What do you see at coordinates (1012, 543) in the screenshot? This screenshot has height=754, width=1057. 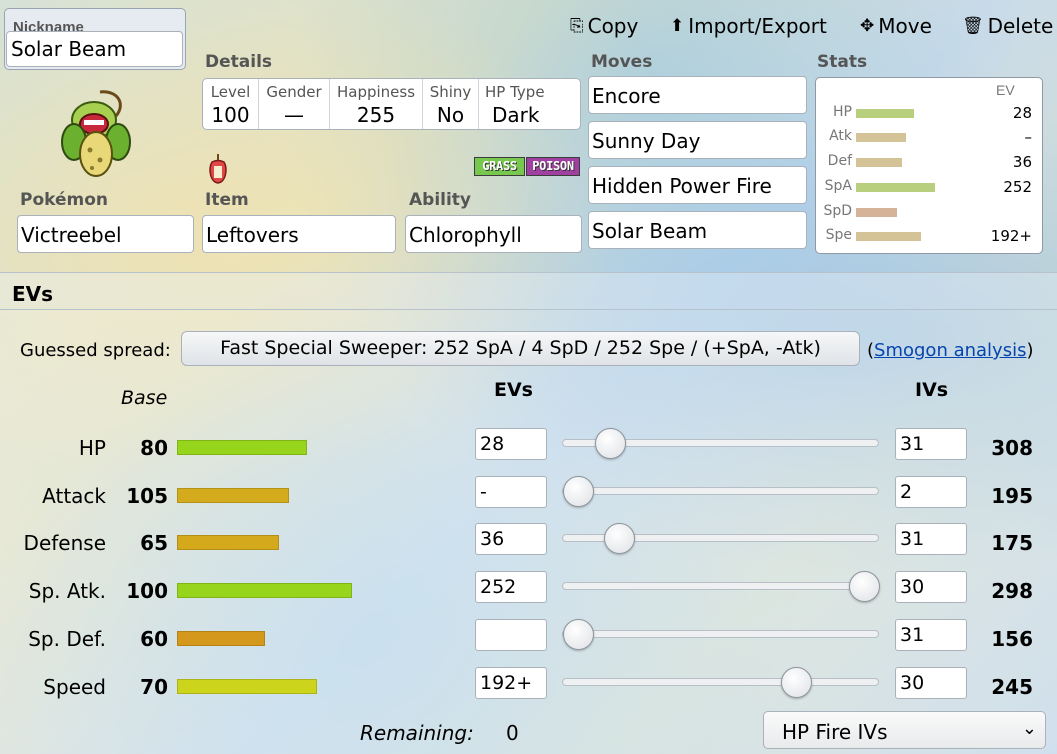 I see `stat-total: 175` at bounding box center [1012, 543].